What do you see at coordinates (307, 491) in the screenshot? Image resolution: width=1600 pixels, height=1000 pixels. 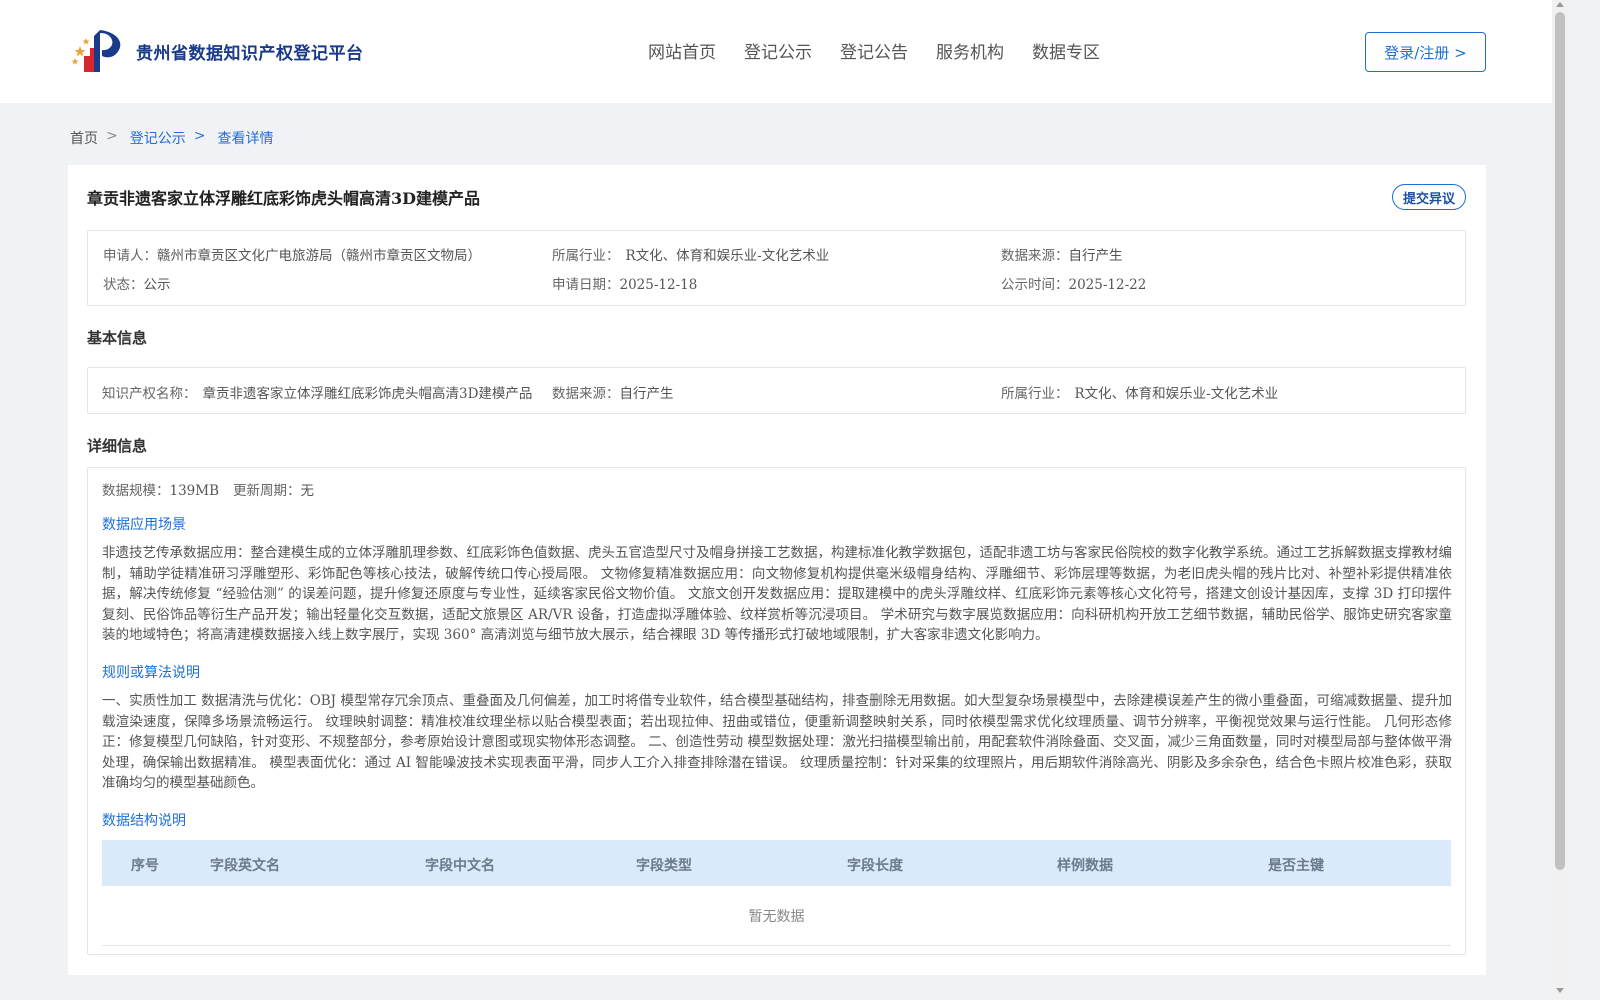 I see `update-cycle-value: 无` at bounding box center [307, 491].